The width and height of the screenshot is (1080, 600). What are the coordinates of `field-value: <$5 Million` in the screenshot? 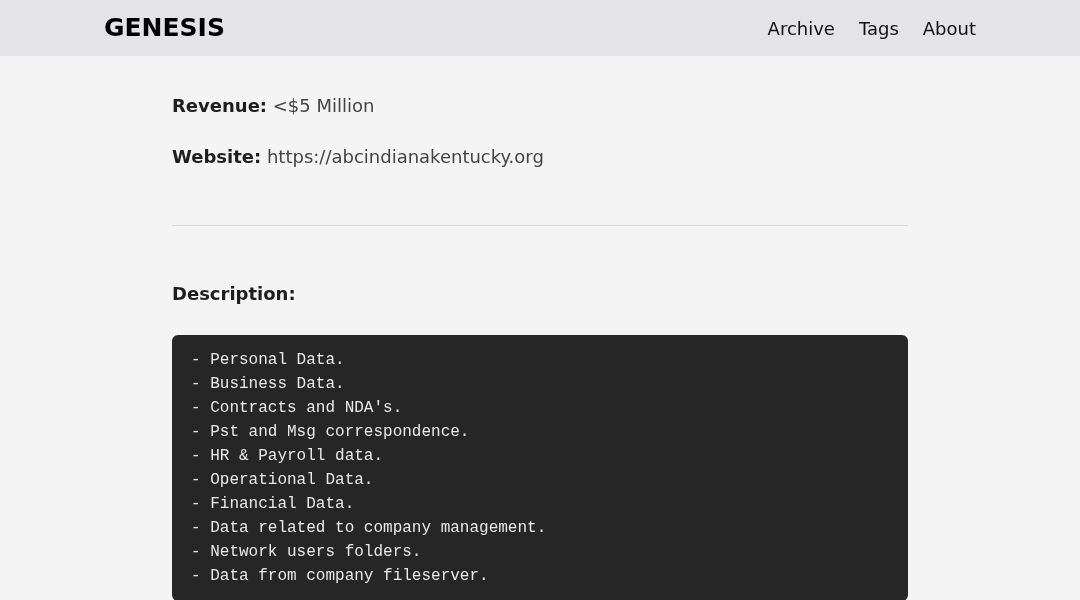 It's located at (323, 105).